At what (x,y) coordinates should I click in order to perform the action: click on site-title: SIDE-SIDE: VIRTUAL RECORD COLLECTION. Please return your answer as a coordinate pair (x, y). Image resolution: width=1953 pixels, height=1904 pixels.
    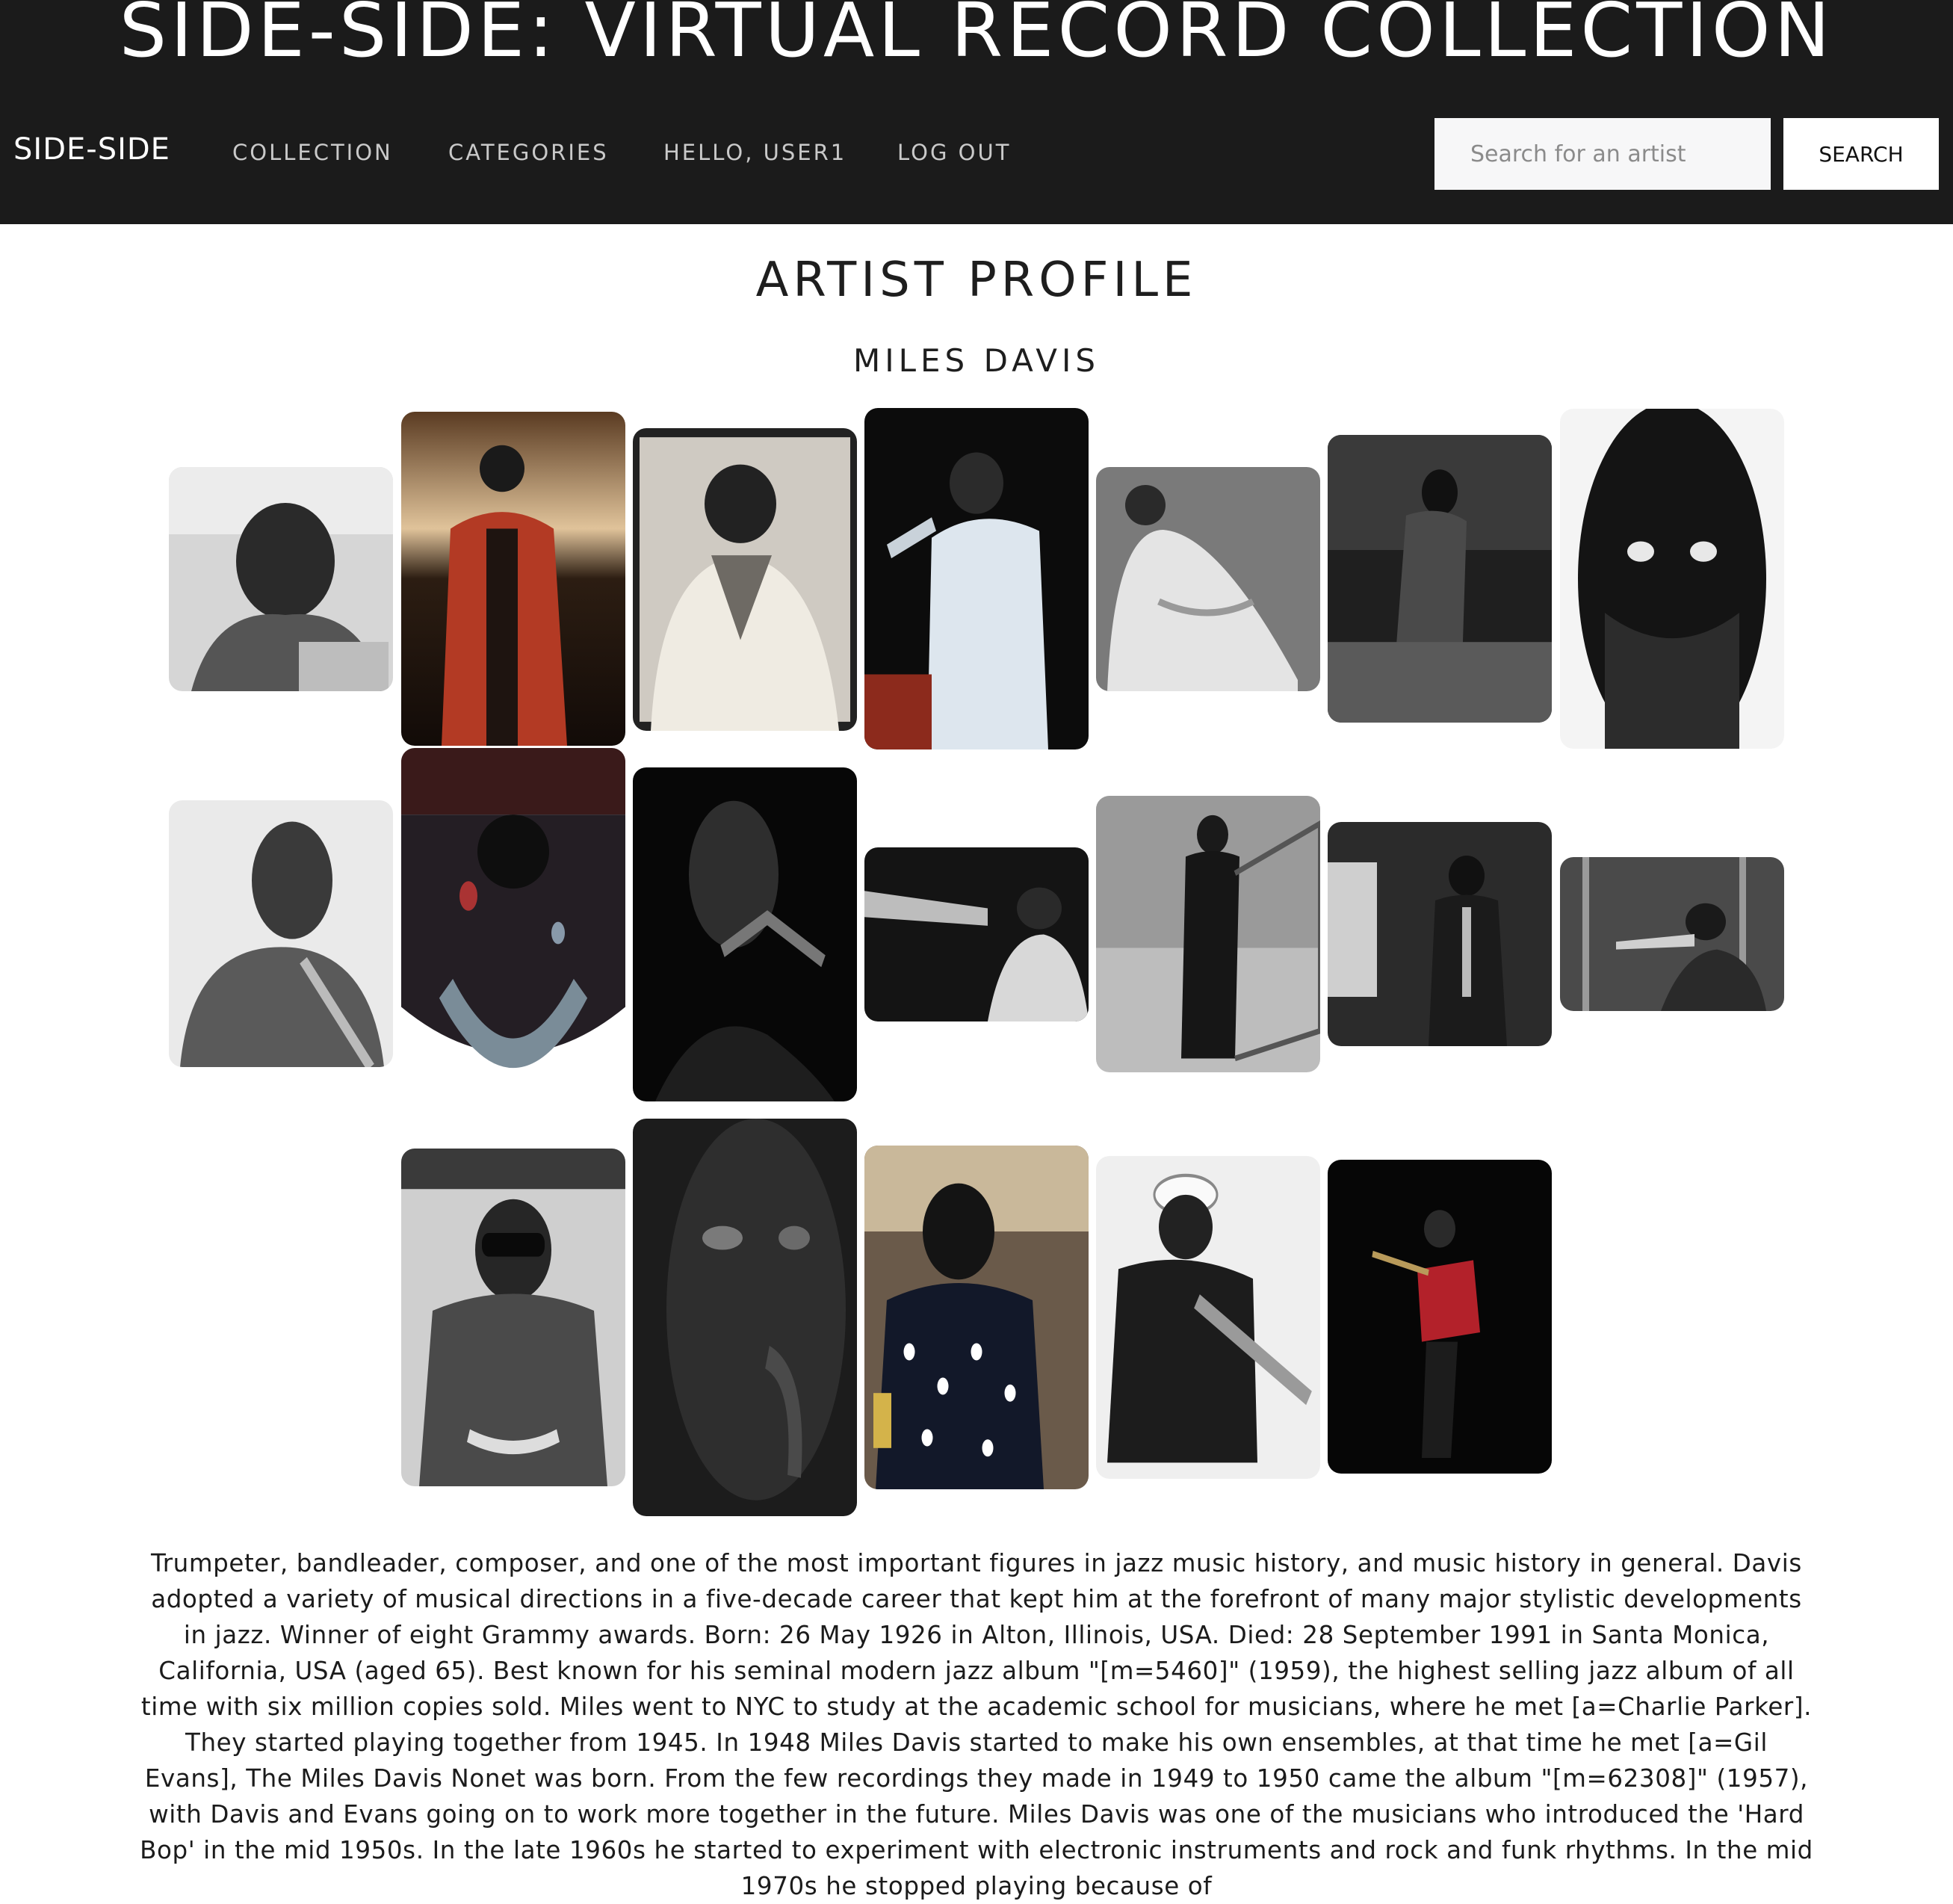
    Looking at the image, I should click on (977, 37).